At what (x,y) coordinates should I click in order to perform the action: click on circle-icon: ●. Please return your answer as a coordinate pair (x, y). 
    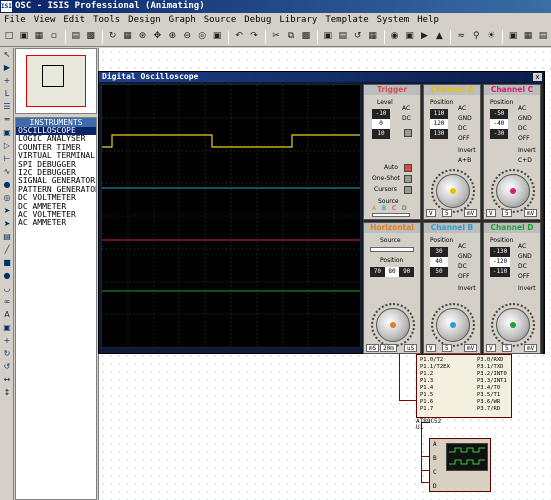
    Looking at the image, I should click on (7, 276).